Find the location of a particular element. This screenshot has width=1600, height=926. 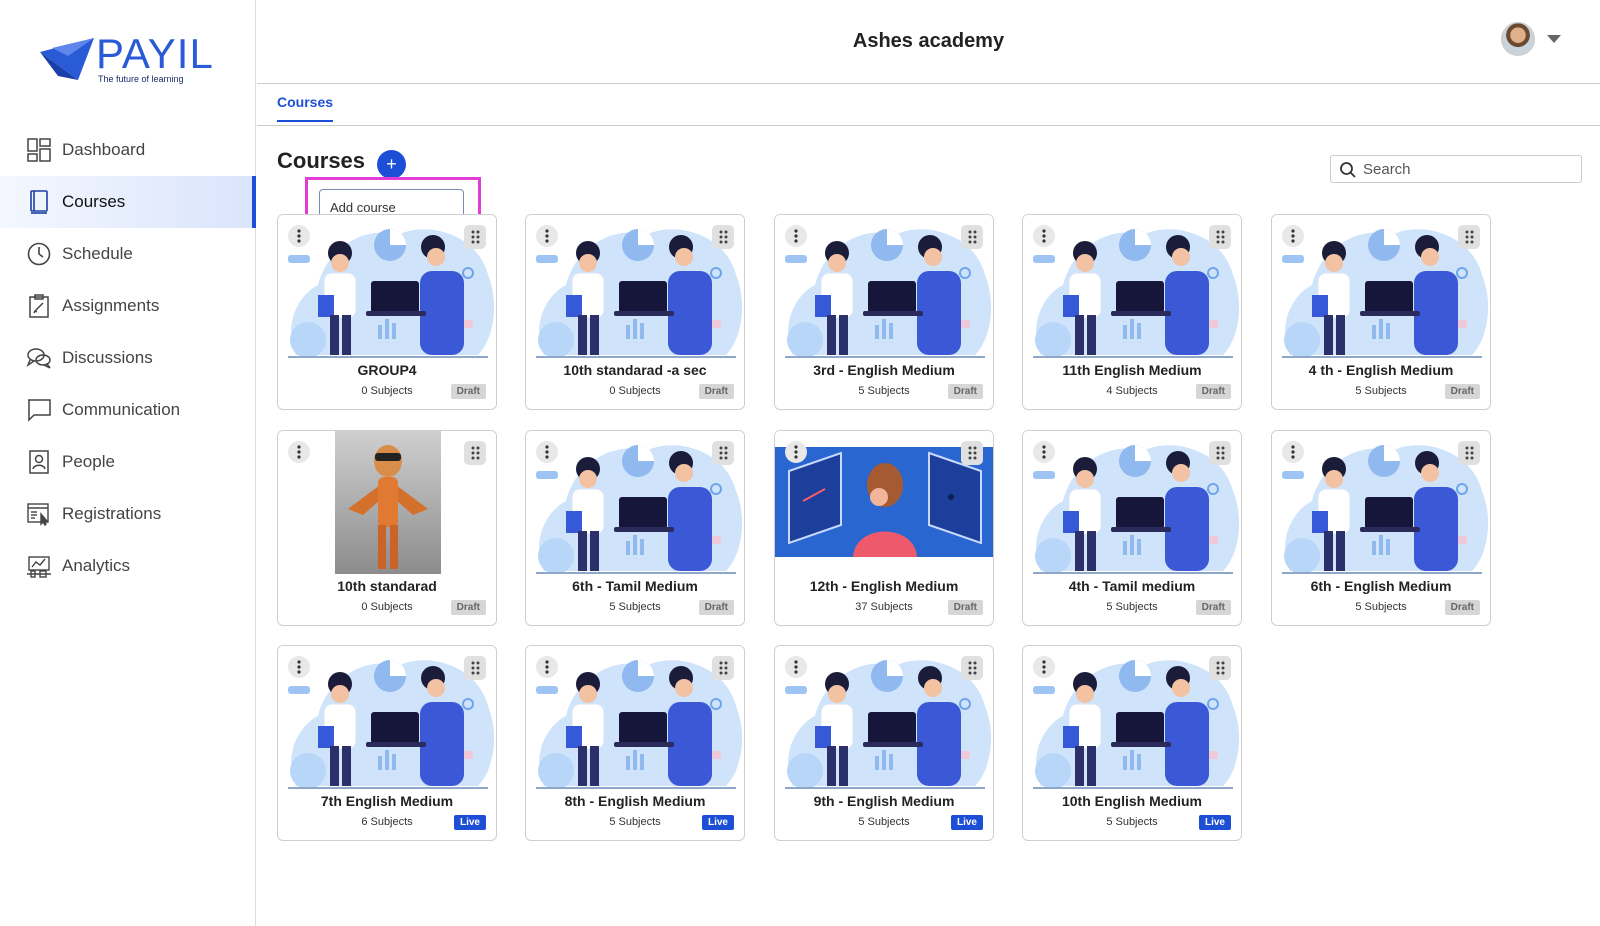

course-name: 4 th - English Medium is located at coordinates (1381, 370).